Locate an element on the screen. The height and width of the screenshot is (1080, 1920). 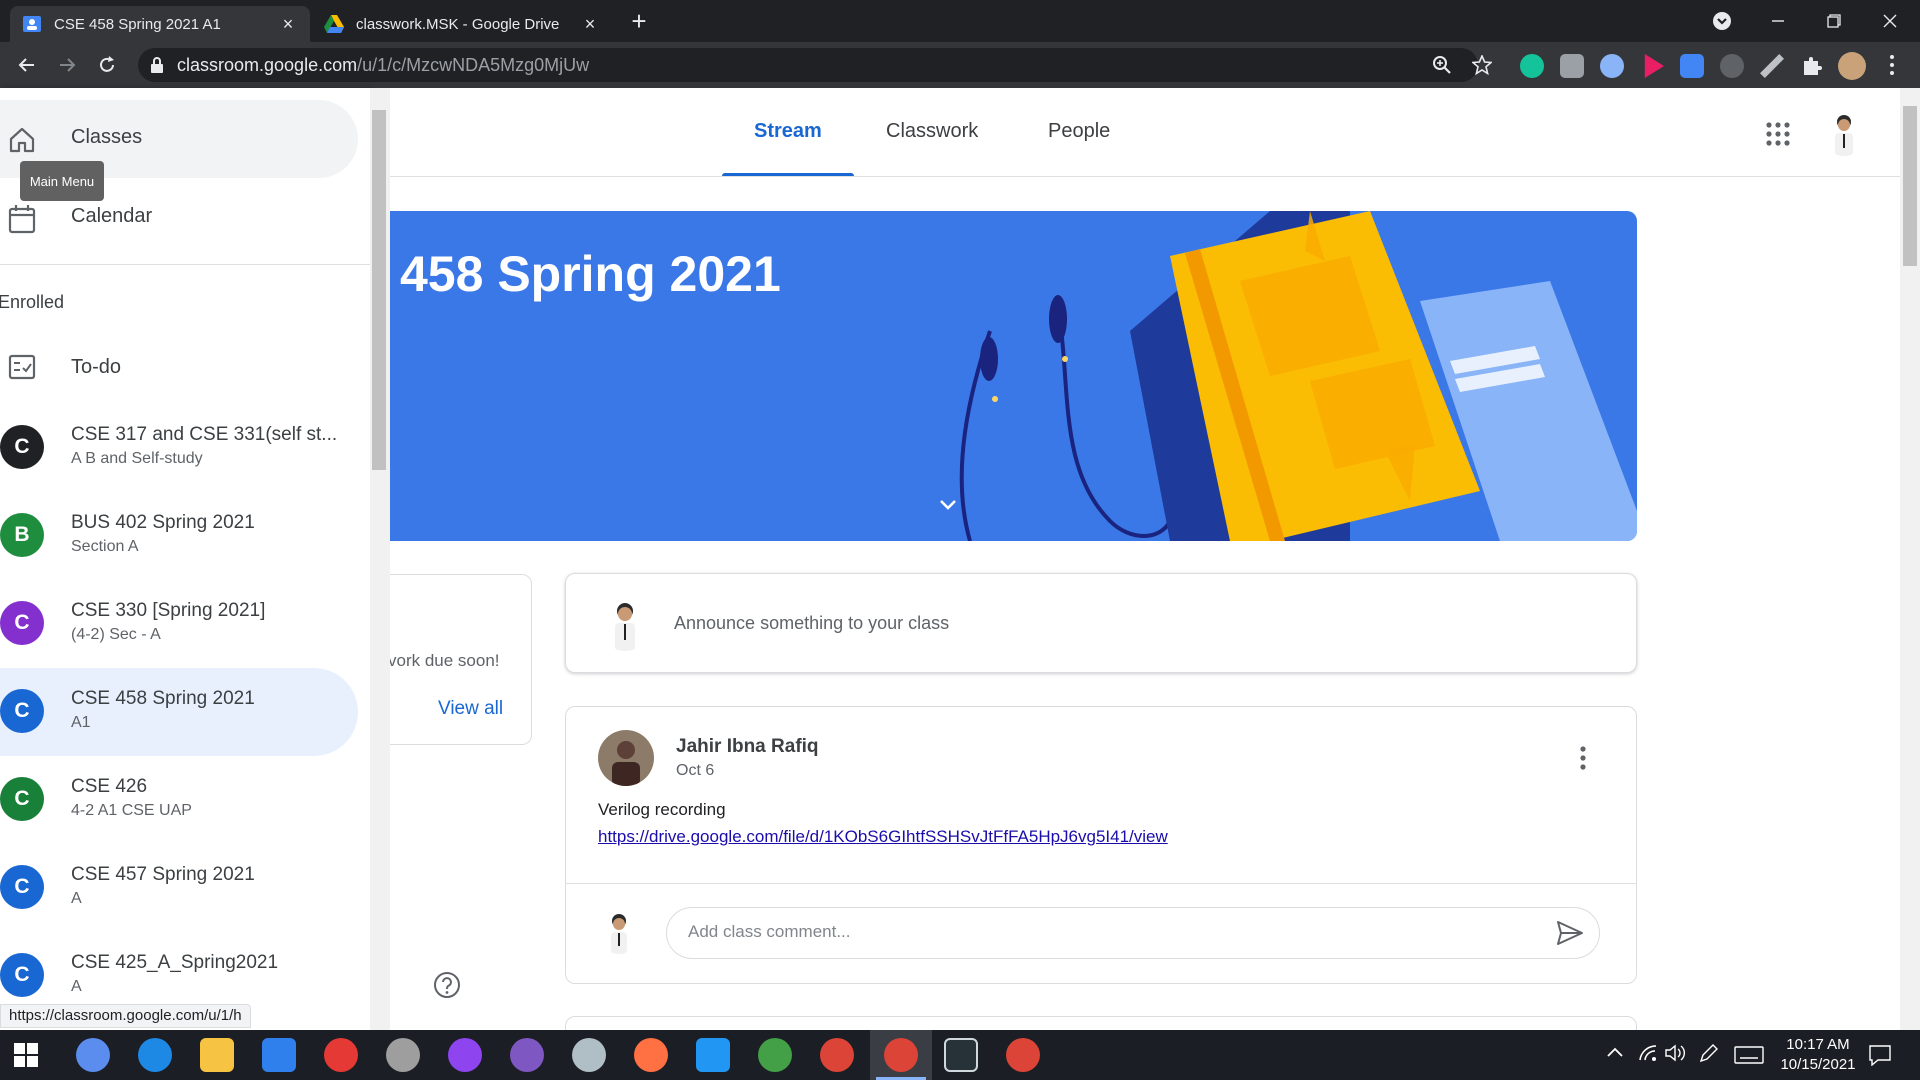
sidebar-course-item: C CSE 458 Spring 2021 A1 is located at coordinates (179, 712).